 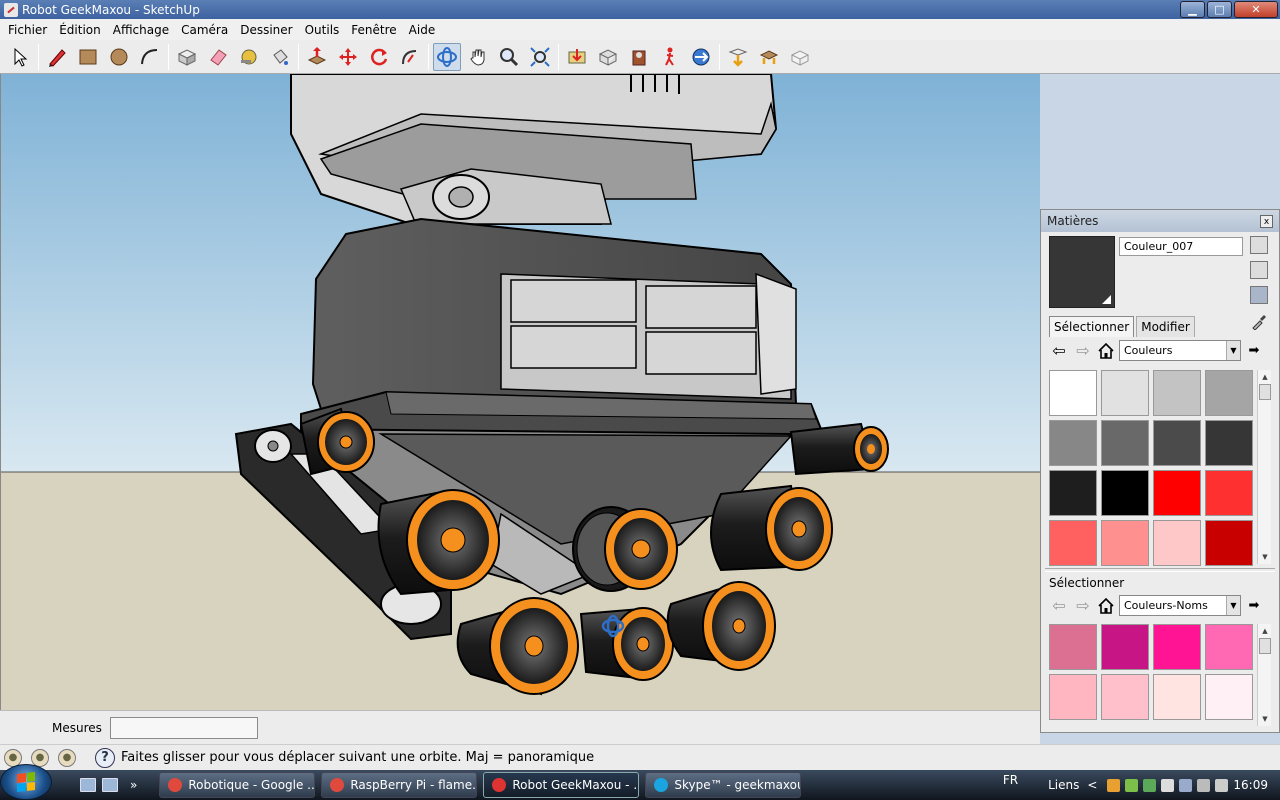 I want to click on get-components-icon, so click(x=639, y=57).